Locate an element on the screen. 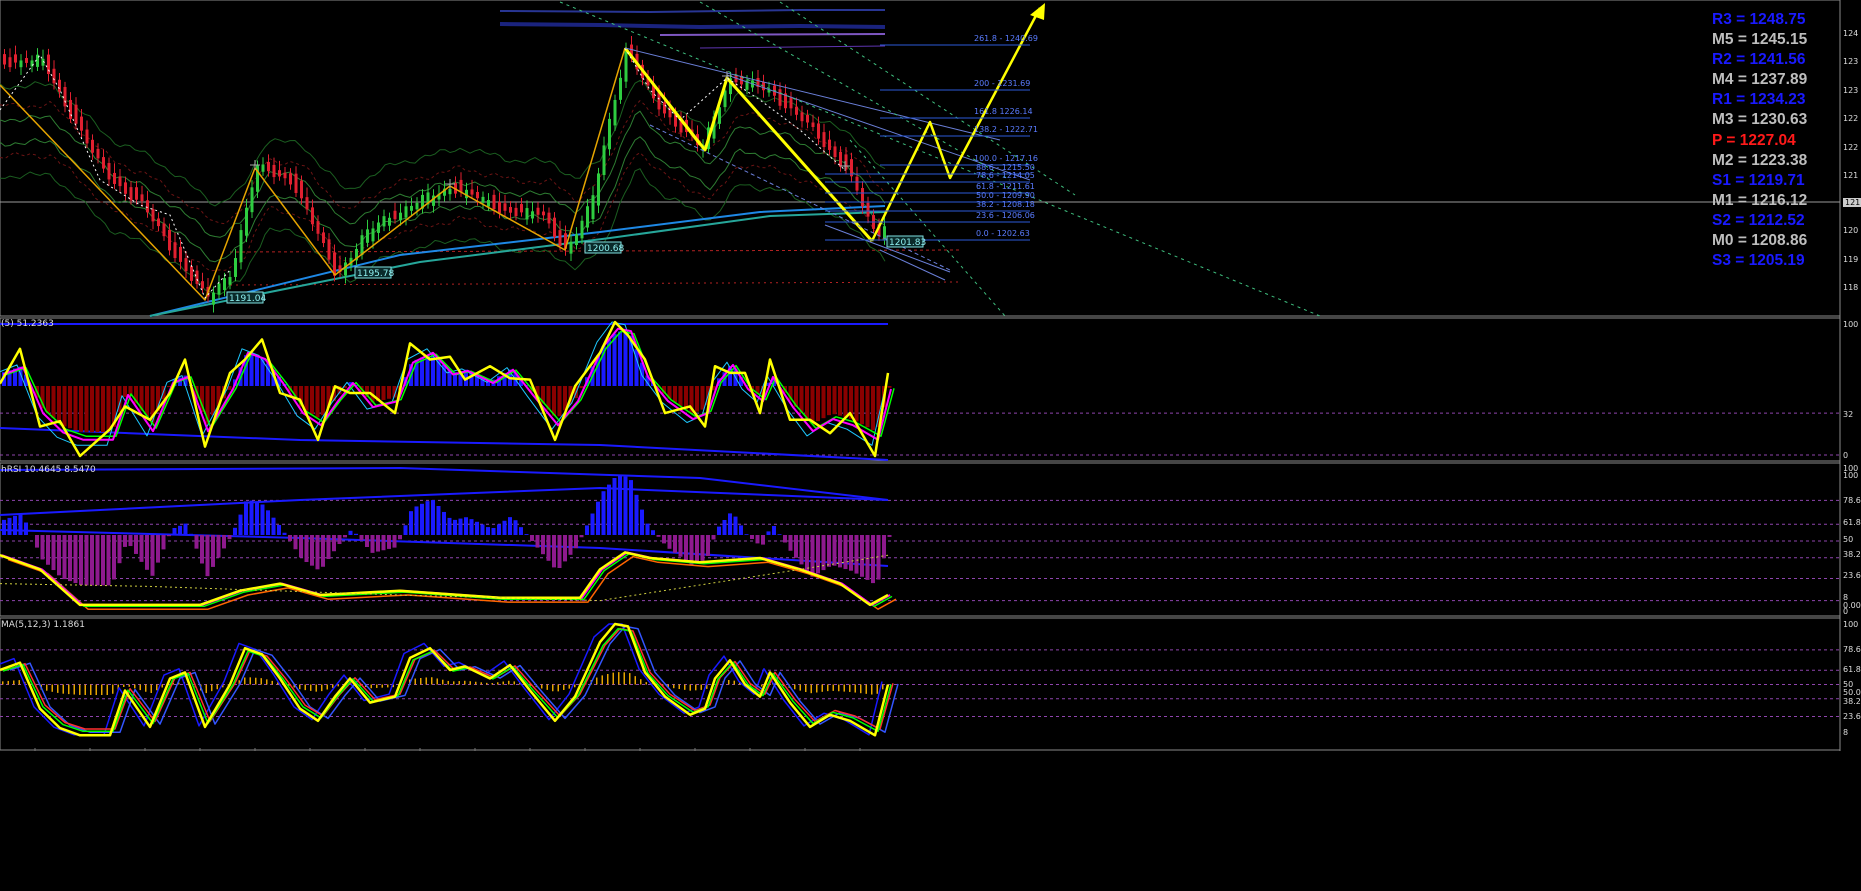  price-axis-tick: 123 is located at coordinates (1851, 61).